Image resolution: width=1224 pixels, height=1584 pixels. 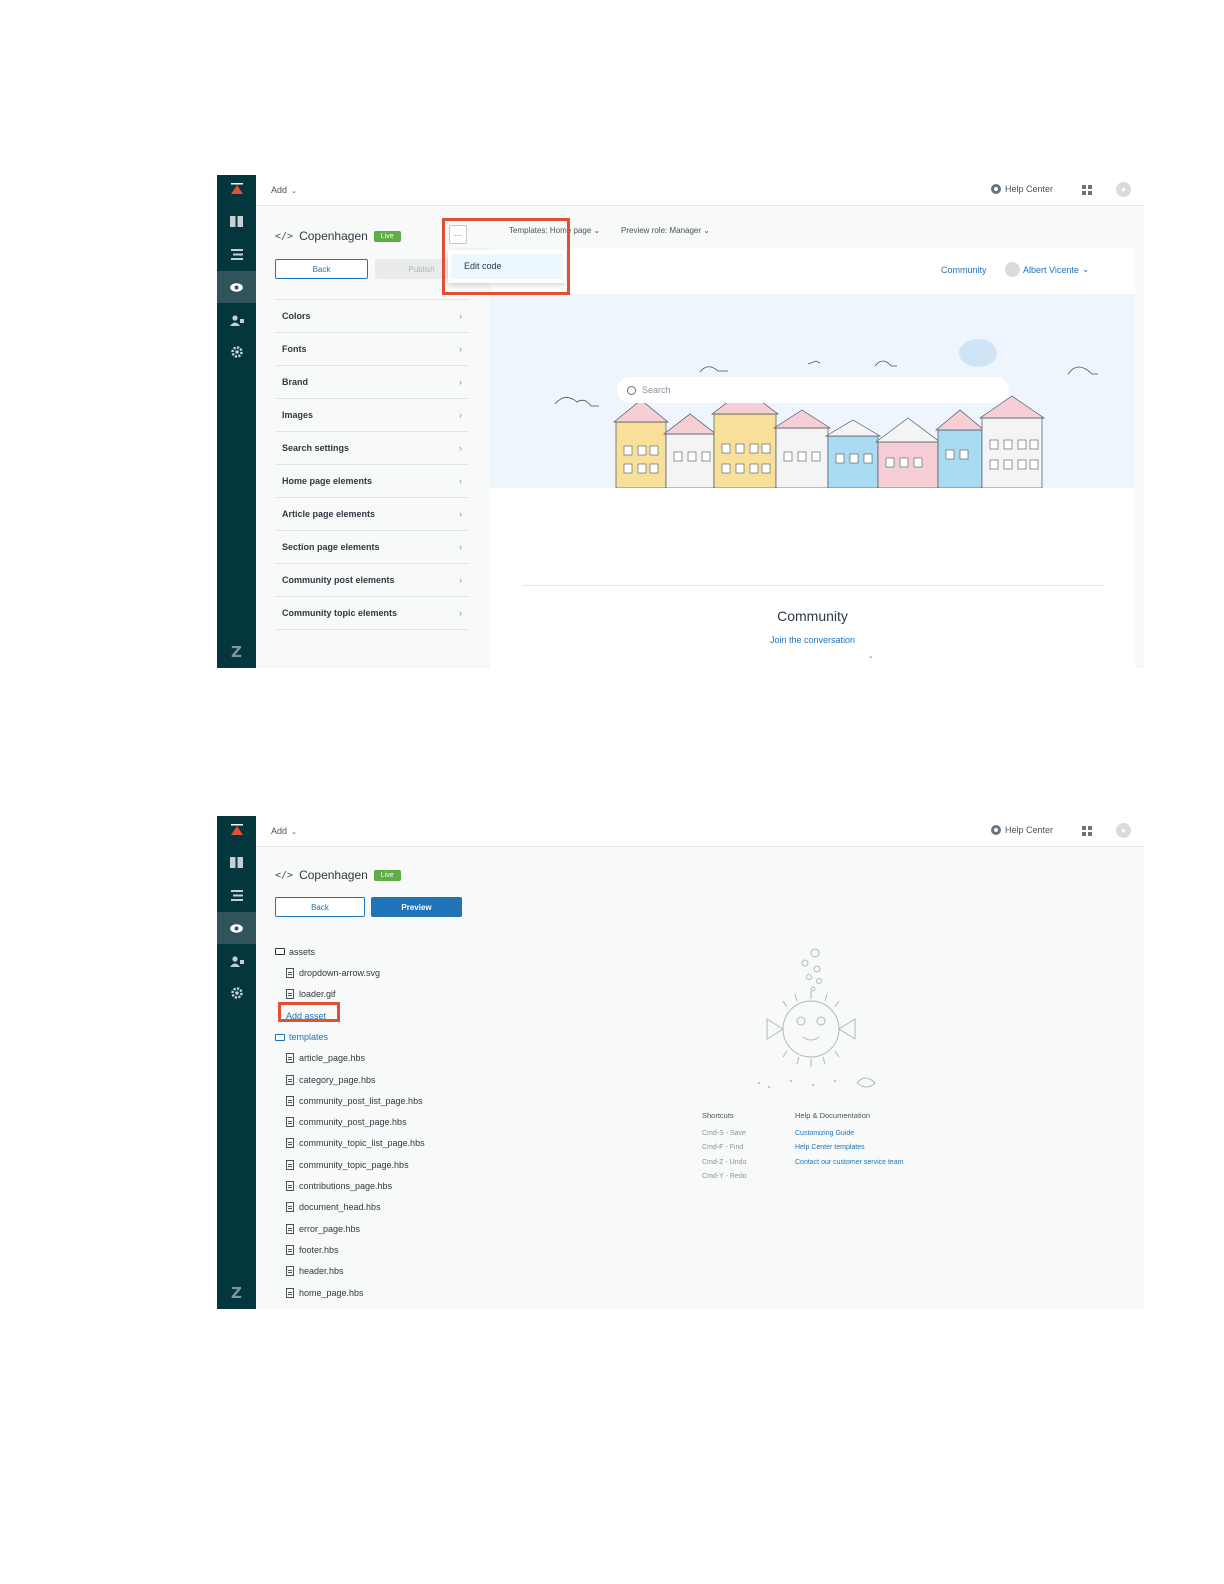 I want to click on file-name: error_page.hbs, so click(x=330, y=1228).